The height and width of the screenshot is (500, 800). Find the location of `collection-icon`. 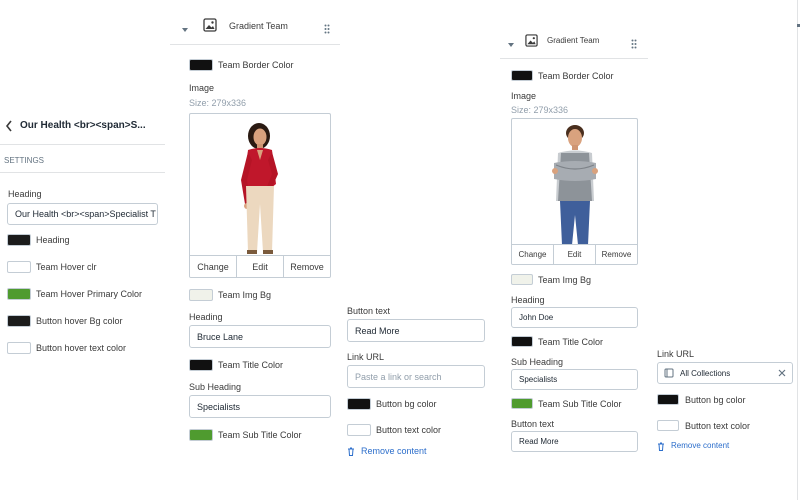

collection-icon is located at coordinates (669, 373).